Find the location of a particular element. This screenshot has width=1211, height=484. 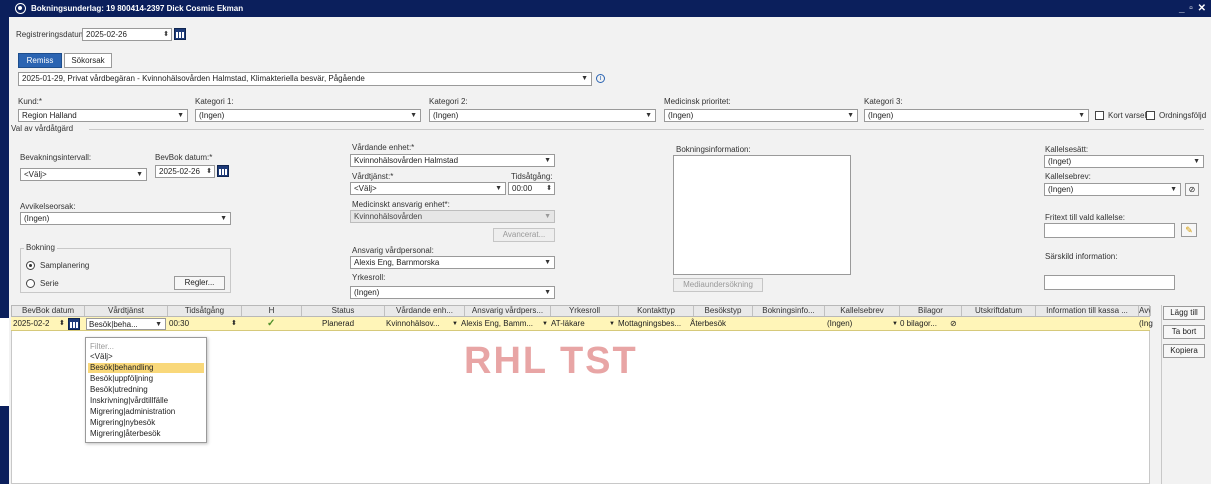

col-besokstyp: Besökstyp is located at coordinates (723, 311).